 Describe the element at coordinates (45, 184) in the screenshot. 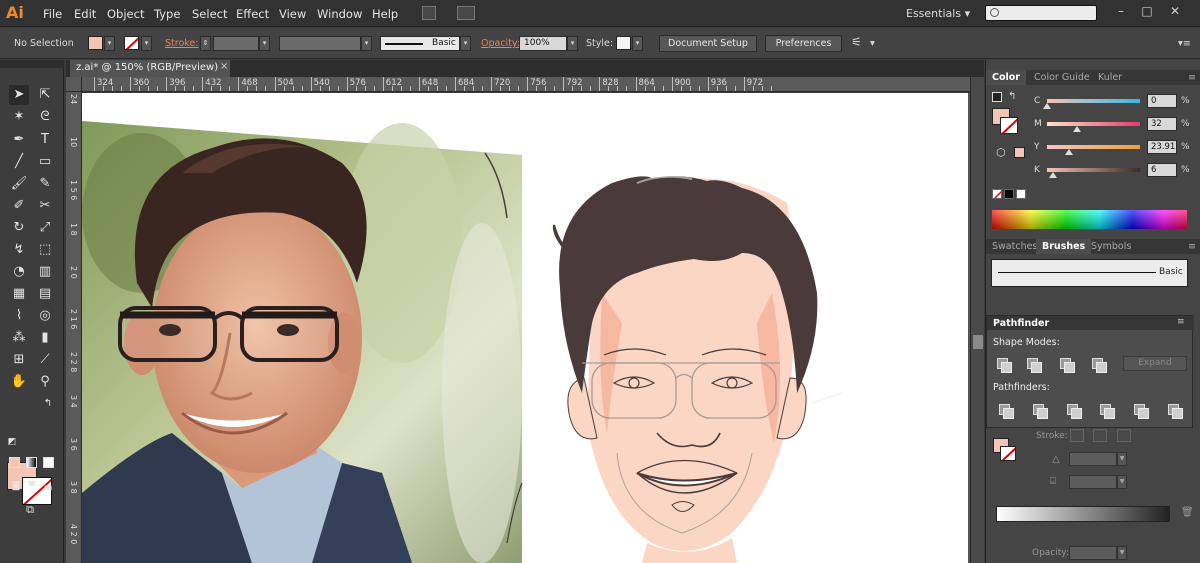

I see `pencil-tool-icon: ✎` at that location.